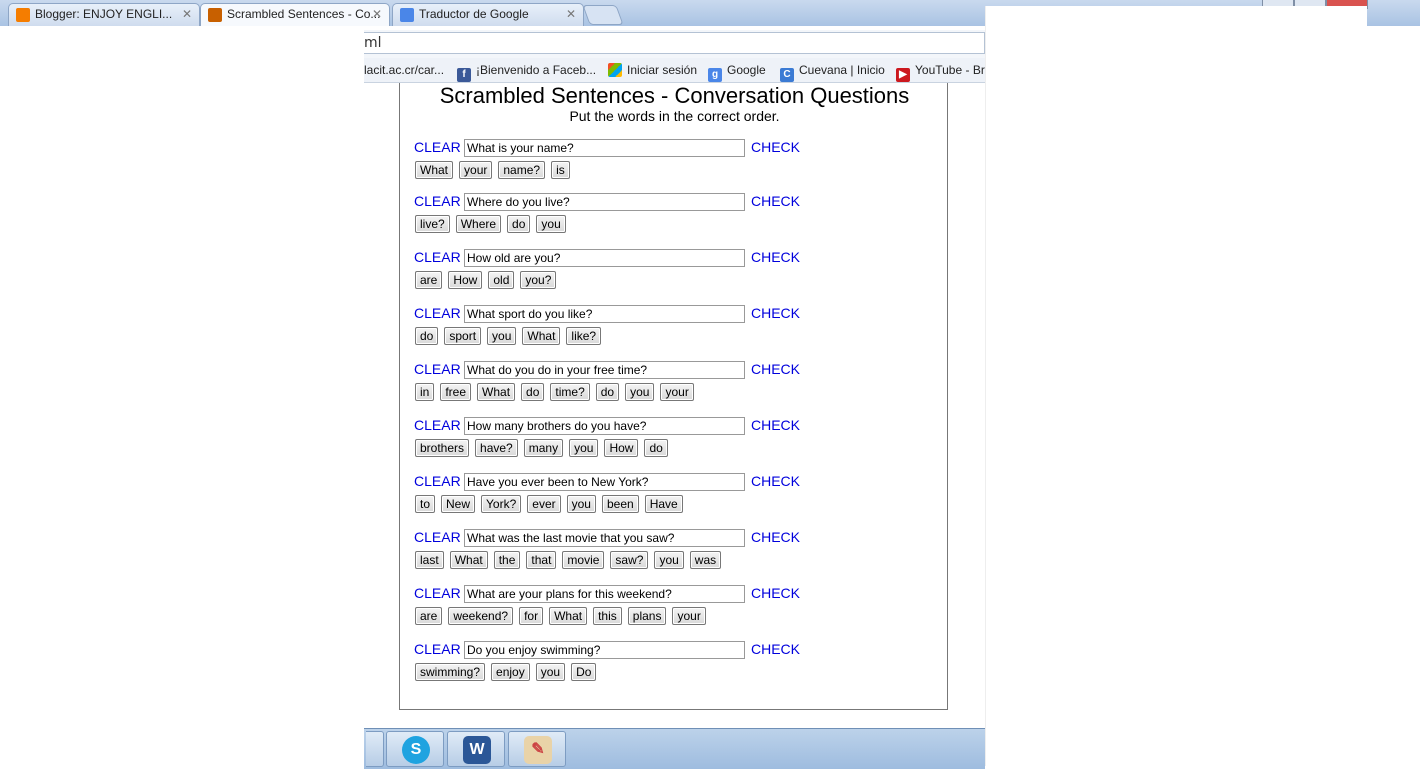 The width and height of the screenshot is (1420, 769). I want to click on tab-google-translate: Traductor de Google ✕, so click(488, 14).